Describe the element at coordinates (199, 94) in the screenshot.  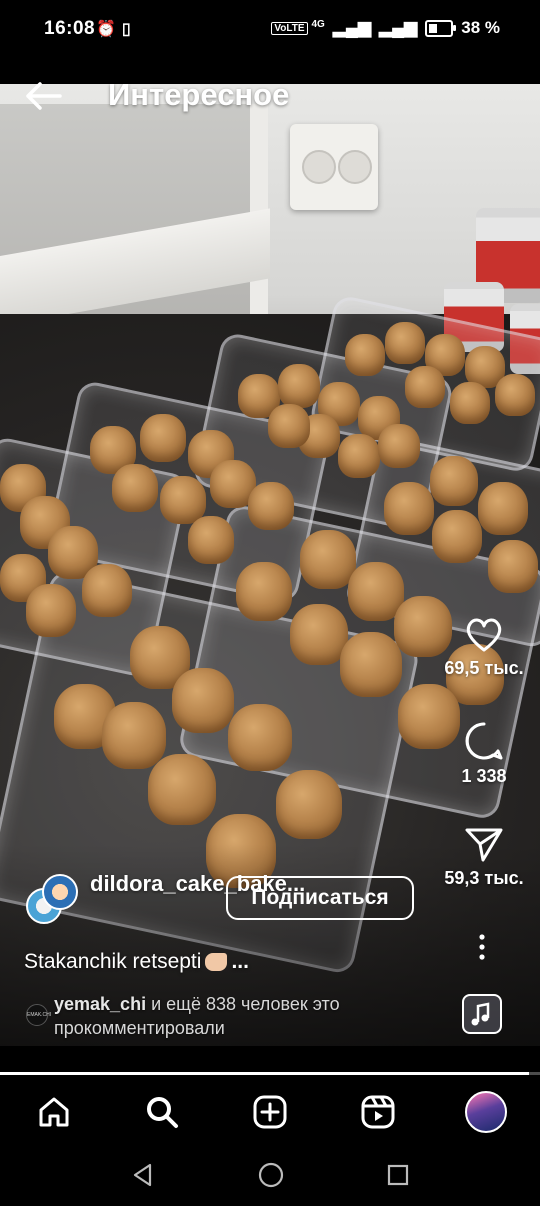
I see `page-title: Интересное` at that location.